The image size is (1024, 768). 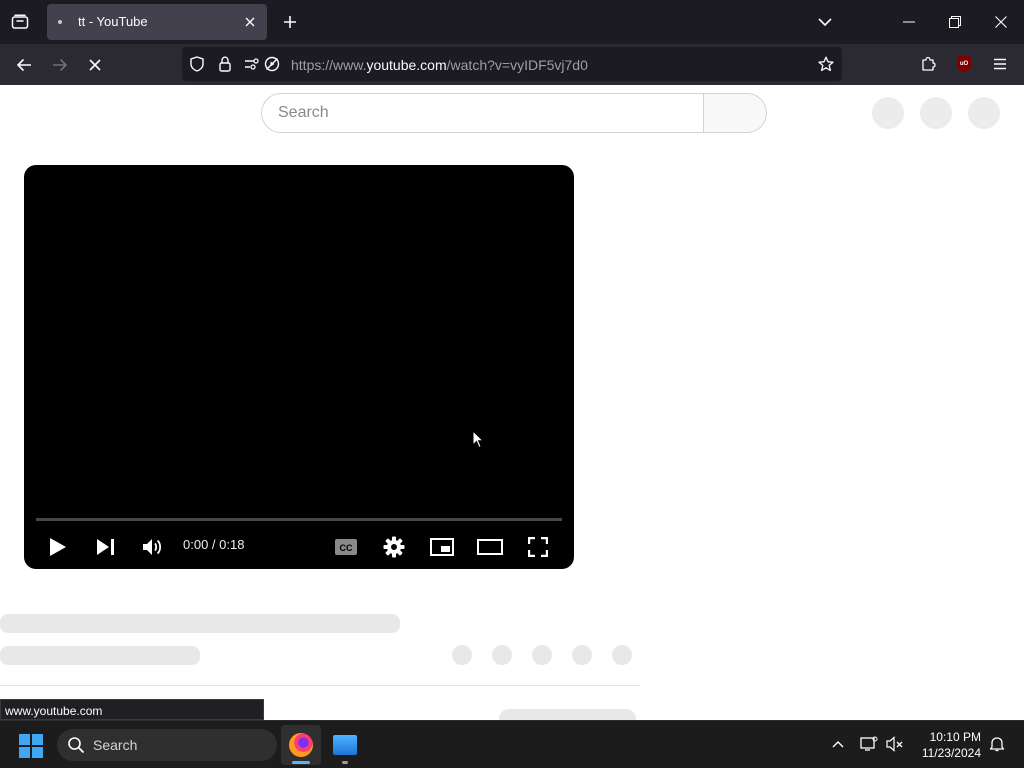 I want to click on svg-text: CC, so click(x=346, y=548).